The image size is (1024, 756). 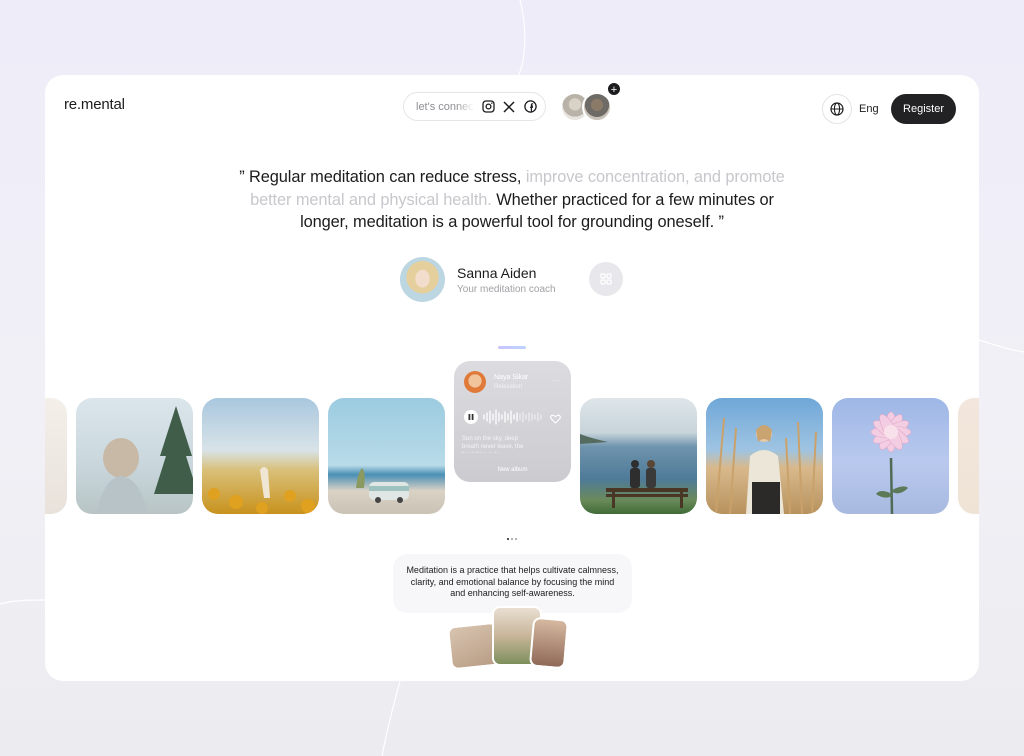 What do you see at coordinates (512, 347) in the screenshot?
I see `carousel-indicator` at bounding box center [512, 347].